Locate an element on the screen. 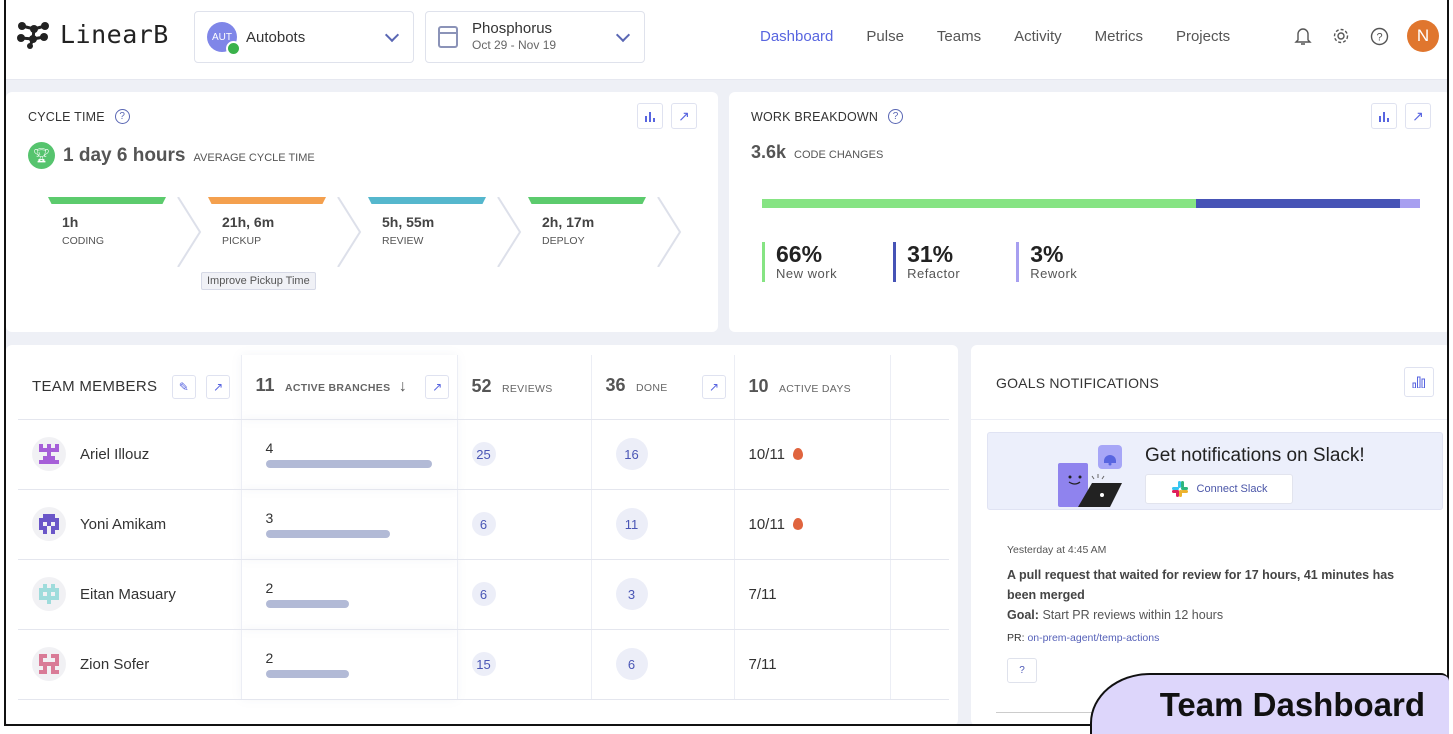  stage-label: DEPLOY is located at coordinates (563, 241).